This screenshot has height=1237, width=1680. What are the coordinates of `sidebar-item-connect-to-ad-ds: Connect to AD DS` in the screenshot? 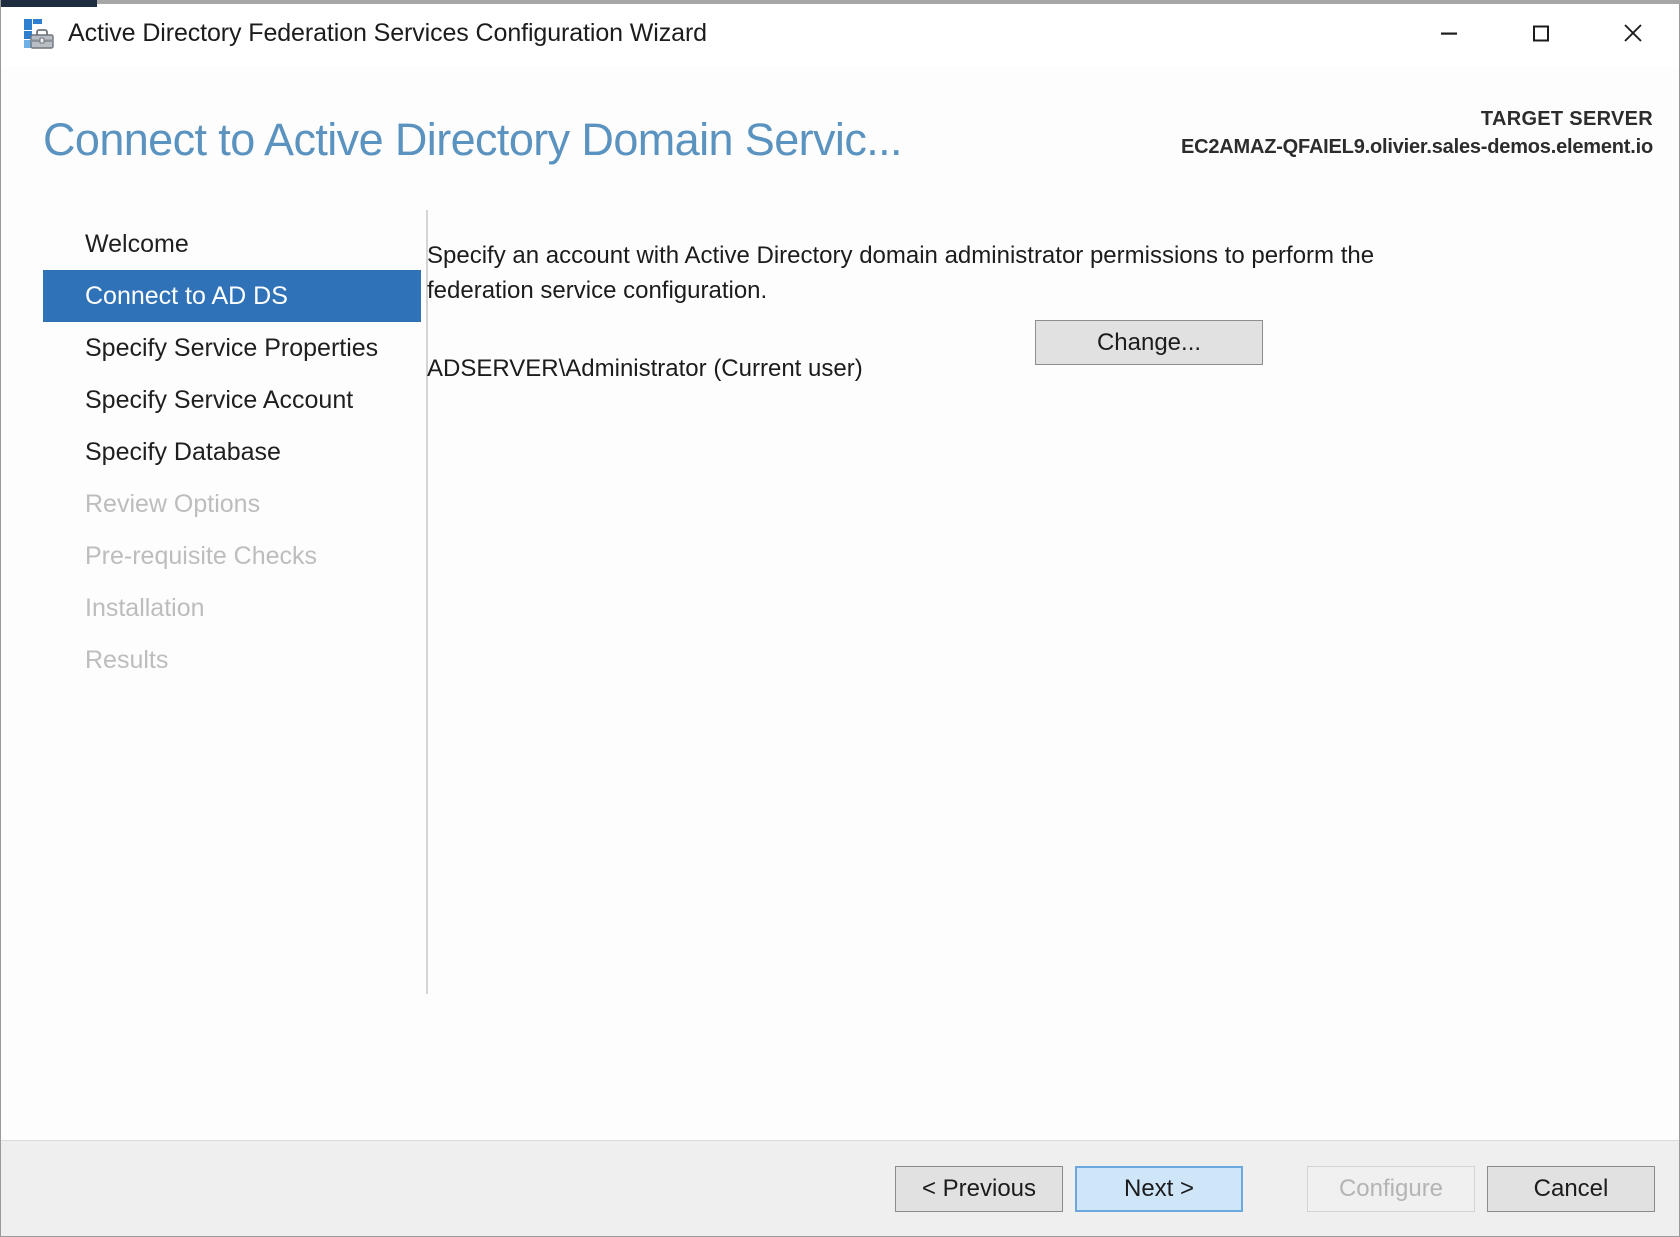 It's located at (232, 296).